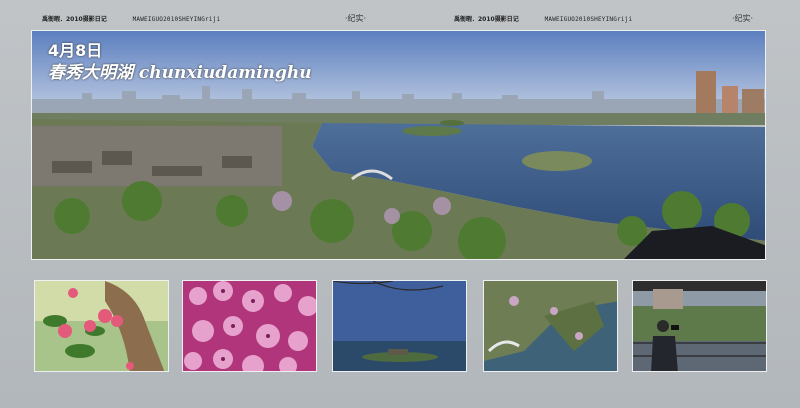 Image resolution: width=800 pixels, height=408 pixels. I want to click on header-left-title: 禹衙暇．2010摄影日记, so click(74, 19).